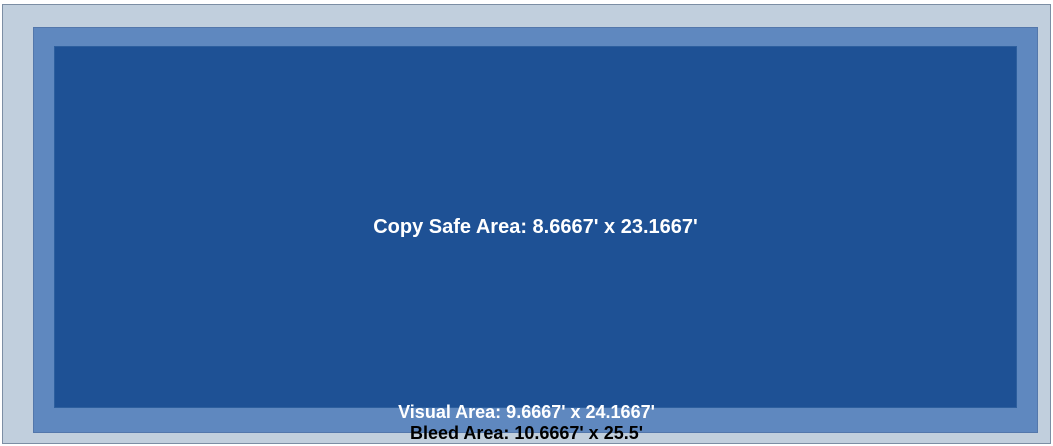 This screenshot has height=446, width=1053. I want to click on copy-safe-area-label: Copy Safe Area: 8.6667' x 23.1667', so click(535, 227).